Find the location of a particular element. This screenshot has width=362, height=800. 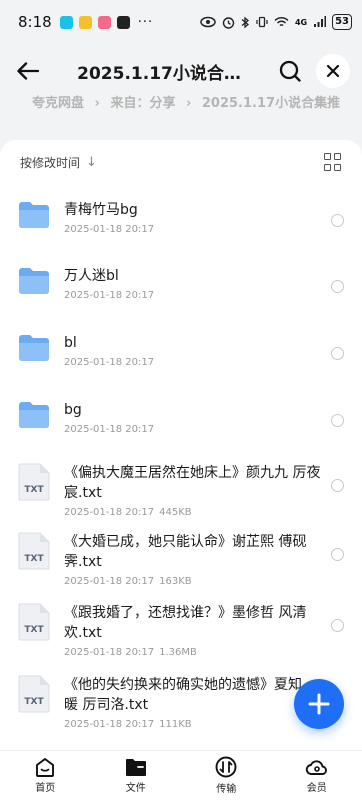

tab-label: 传输 is located at coordinates (226, 789).